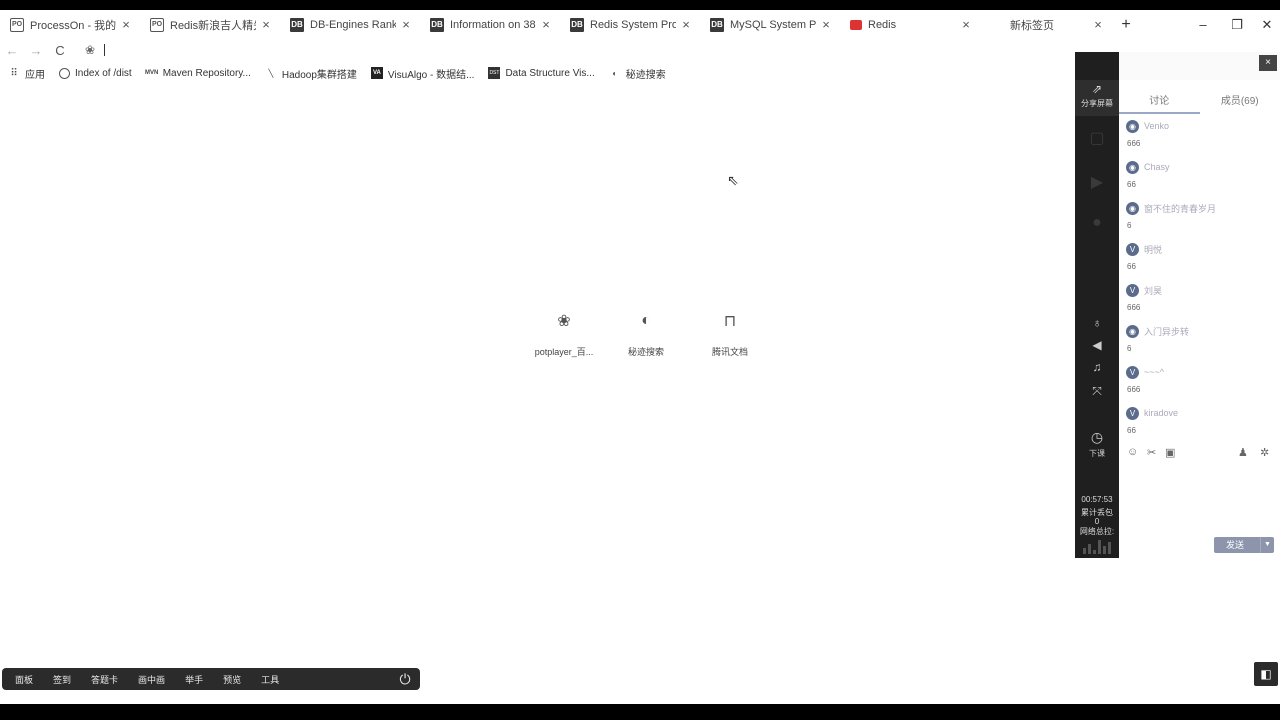  What do you see at coordinates (1132, 331) in the screenshot?
I see `avatar: ◉` at bounding box center [1132, 331].